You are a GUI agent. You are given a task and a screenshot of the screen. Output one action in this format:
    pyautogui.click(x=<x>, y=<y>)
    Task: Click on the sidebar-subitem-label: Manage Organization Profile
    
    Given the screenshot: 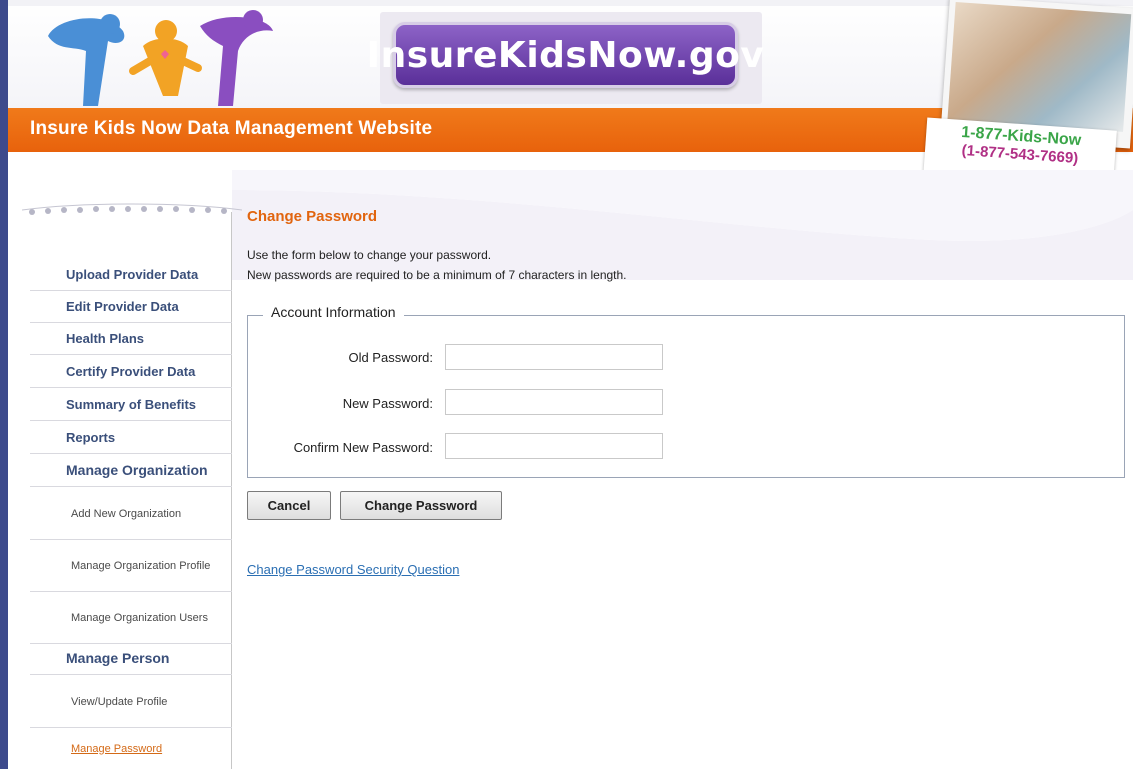 What is the action you would take?
    pyautogui.click(x=141, y=565)
    